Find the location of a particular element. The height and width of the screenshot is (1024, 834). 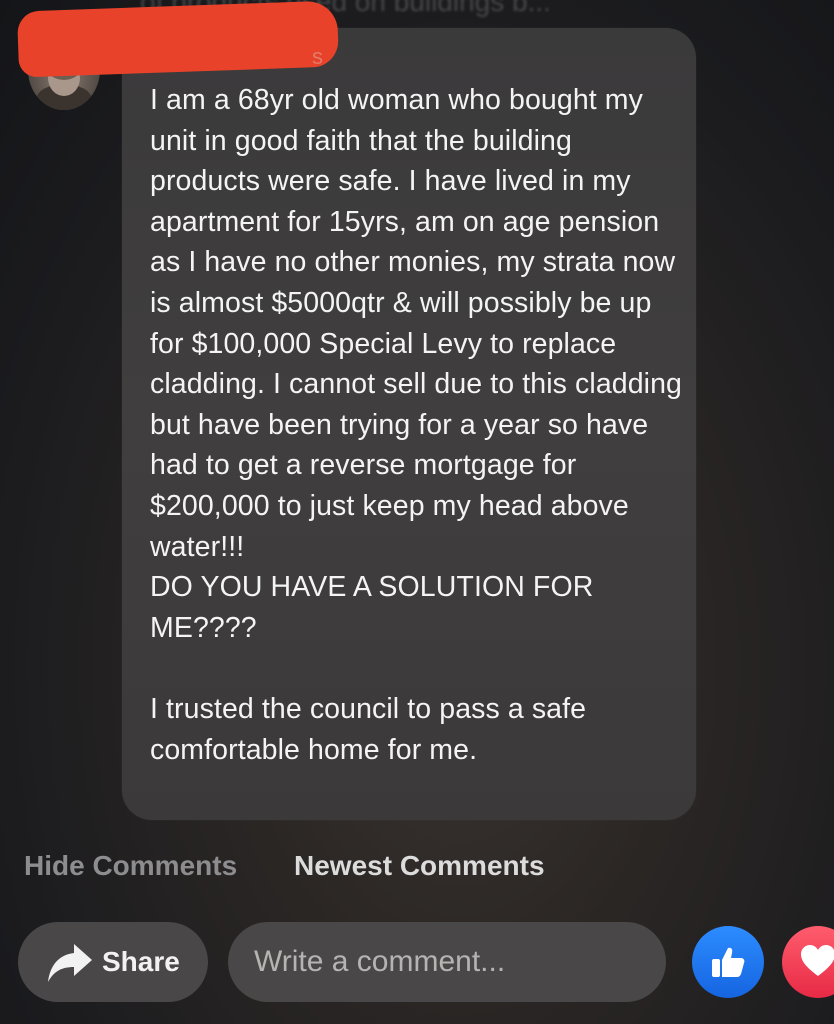

hide-comments-link: Hide Comments is located at coordinates (130, 866).